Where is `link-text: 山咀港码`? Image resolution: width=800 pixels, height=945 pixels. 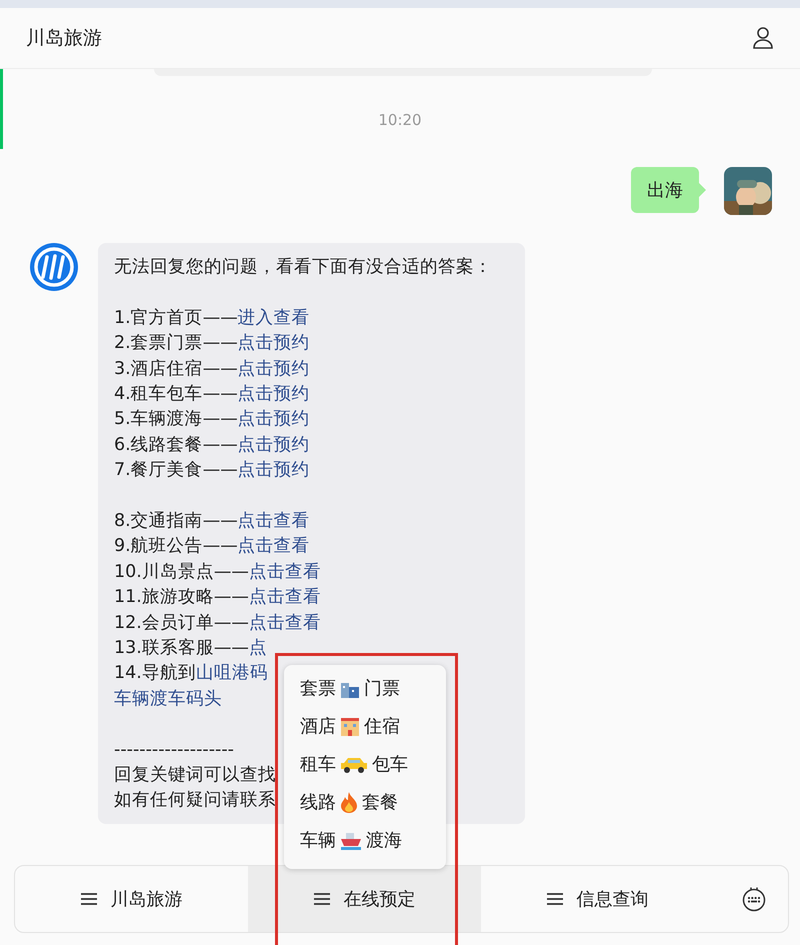
link-text: 山咀港码 is located at coordinates (232, 673).